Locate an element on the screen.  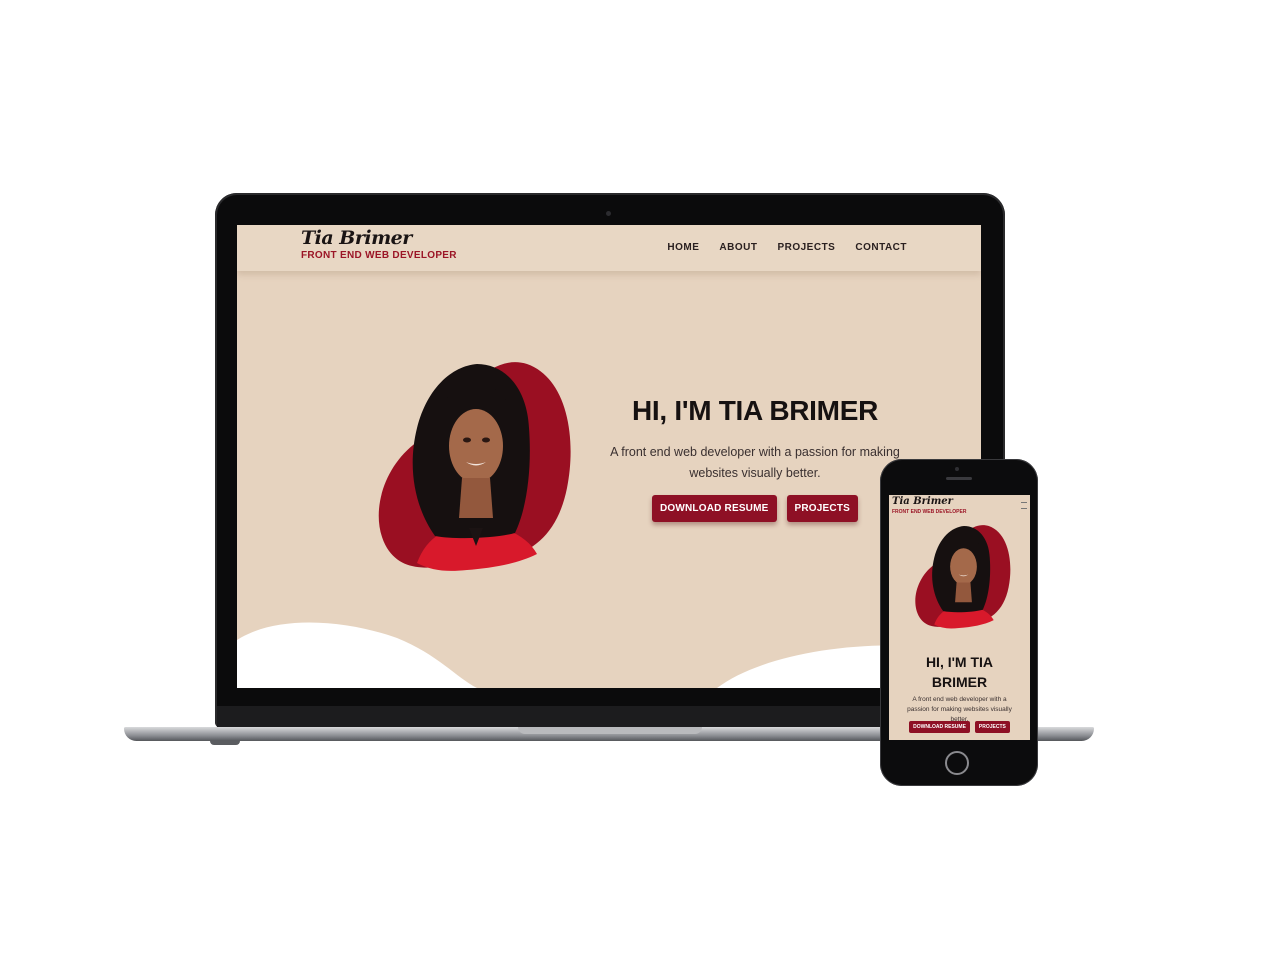
hero-title: HI, I'M TIA BRIMER is located at coordinates (755, 410).